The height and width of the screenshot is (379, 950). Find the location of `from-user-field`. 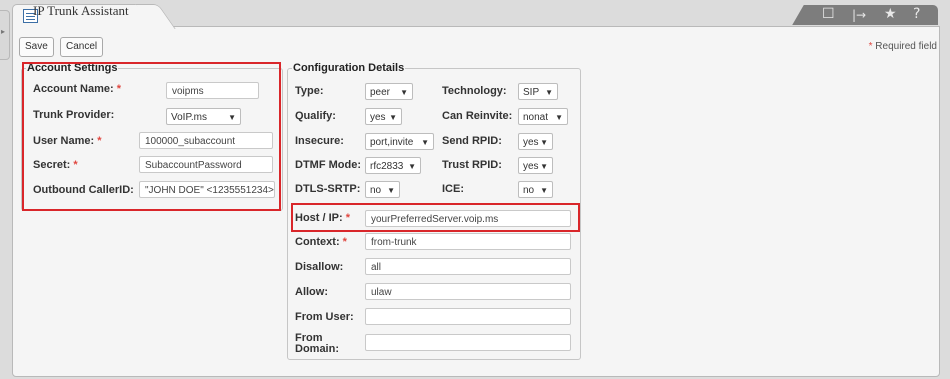

from-user-field is located at coordinates (468, 316).